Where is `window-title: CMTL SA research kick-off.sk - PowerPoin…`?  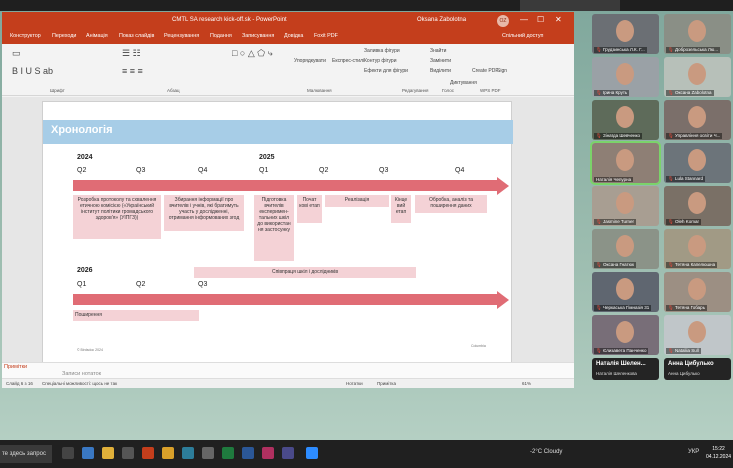 window-title: CMTL SA research kick-off.sk - PowerPoin… is located at coordinates (229, 20).